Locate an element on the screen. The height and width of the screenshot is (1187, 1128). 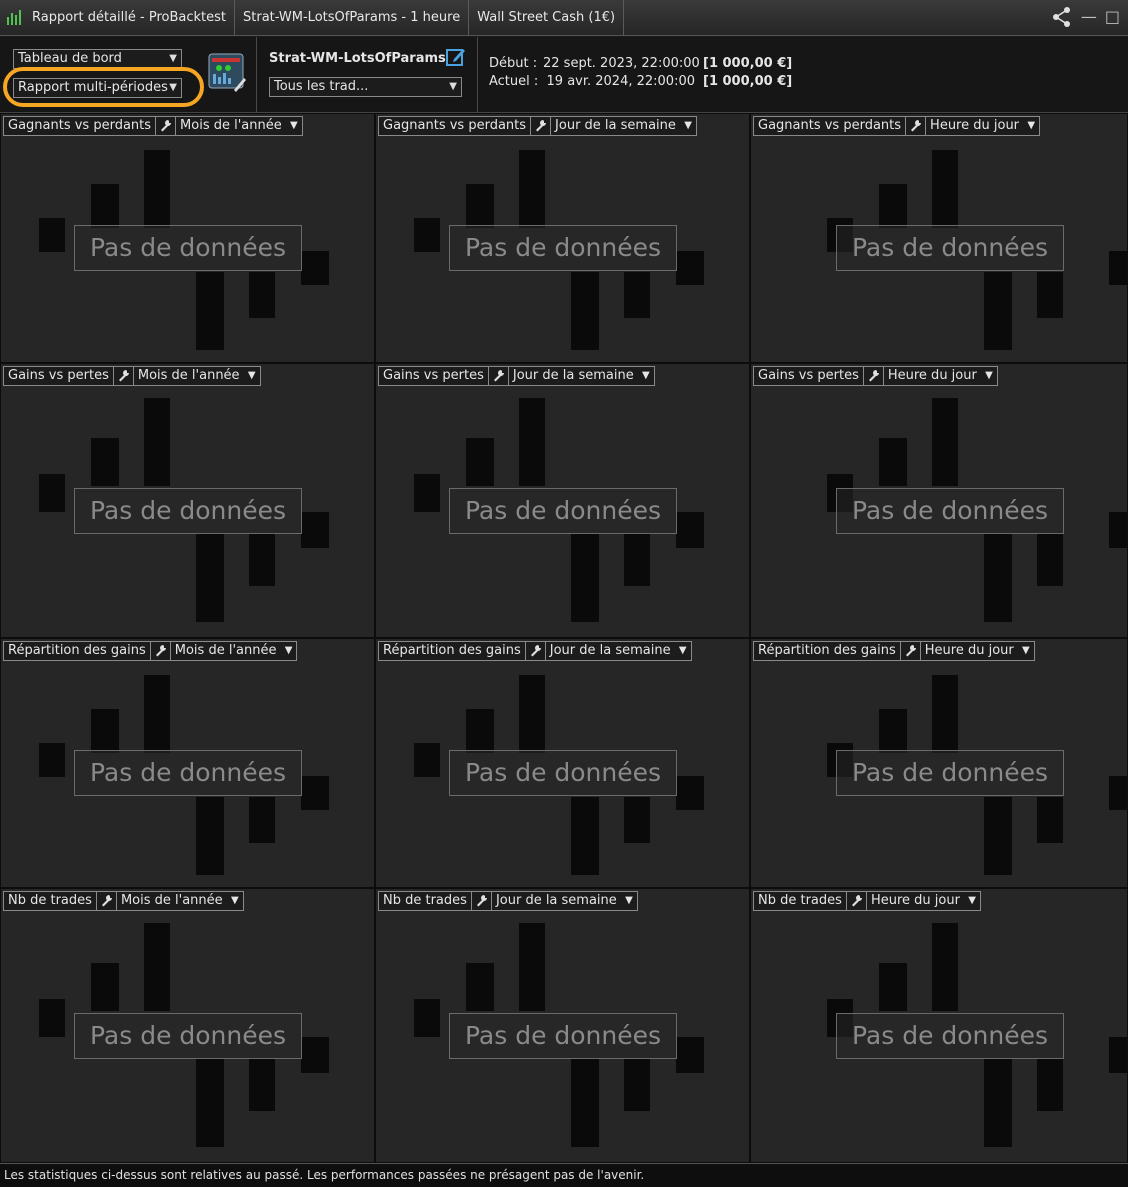
start-date: 22 sept. 2023, 22:00:00 is located at coordinates (621, 63).